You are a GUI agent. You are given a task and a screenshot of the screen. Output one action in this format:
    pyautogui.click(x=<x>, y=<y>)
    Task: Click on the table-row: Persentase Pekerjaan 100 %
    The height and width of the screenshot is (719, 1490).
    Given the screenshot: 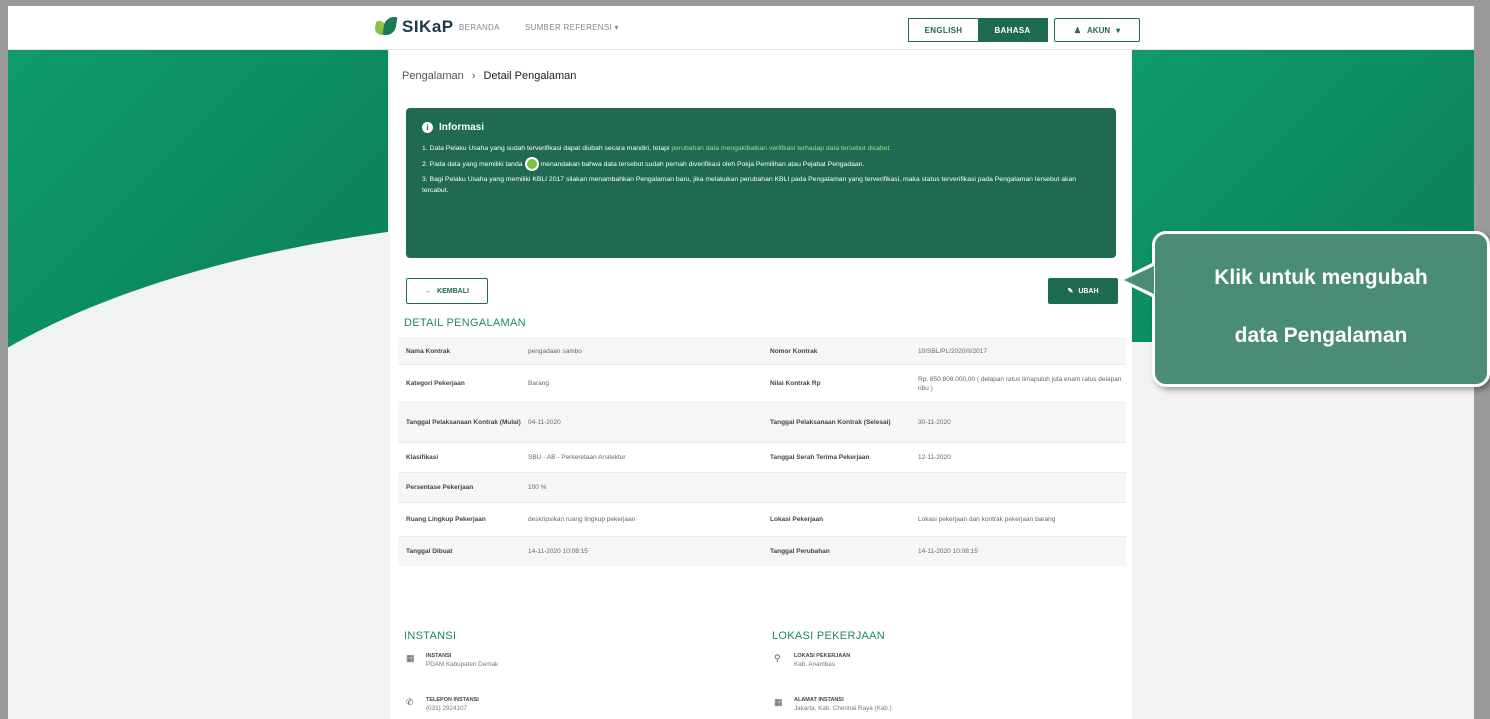 What is the action you would take?
    pyautogui.click(x=762, y=487)
    